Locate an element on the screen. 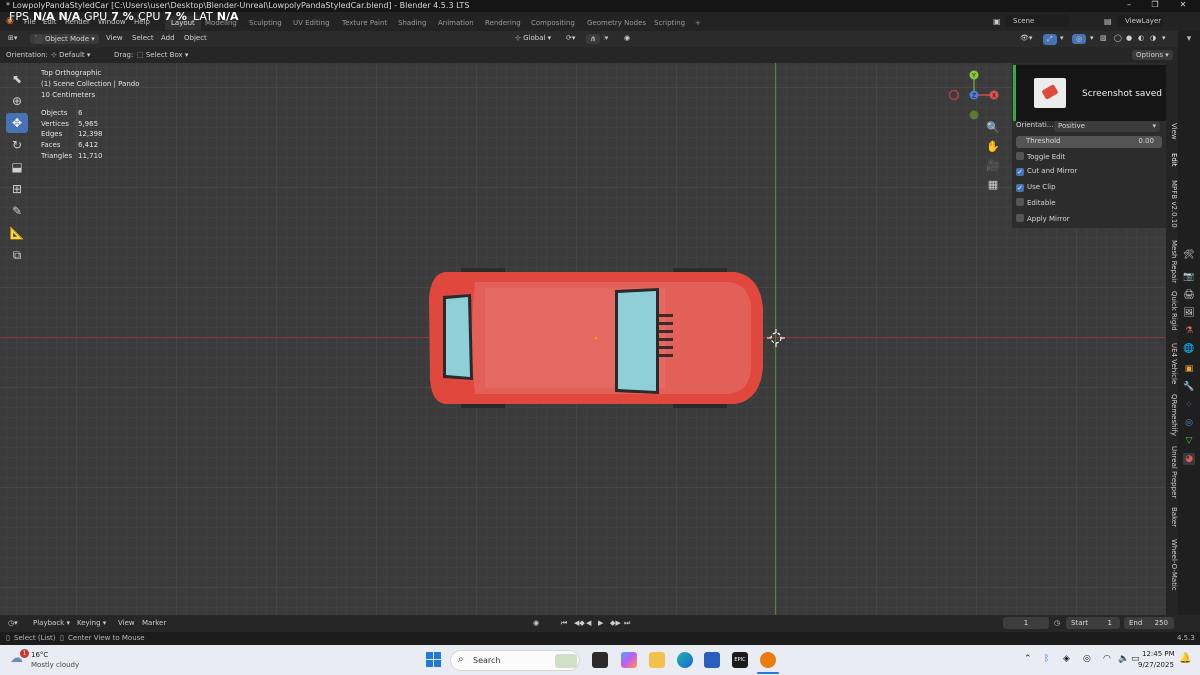 This screenshot has height=675, width=1200. apply-mirror-checkbox: Apply Mirror is located at coordinates (1089, 220).